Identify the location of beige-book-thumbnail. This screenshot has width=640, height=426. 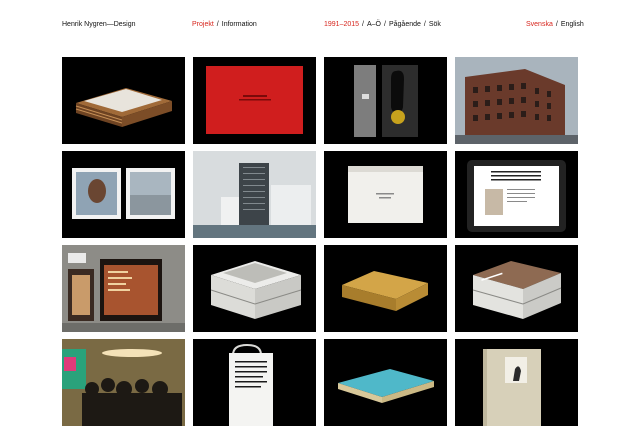
(512, 387).